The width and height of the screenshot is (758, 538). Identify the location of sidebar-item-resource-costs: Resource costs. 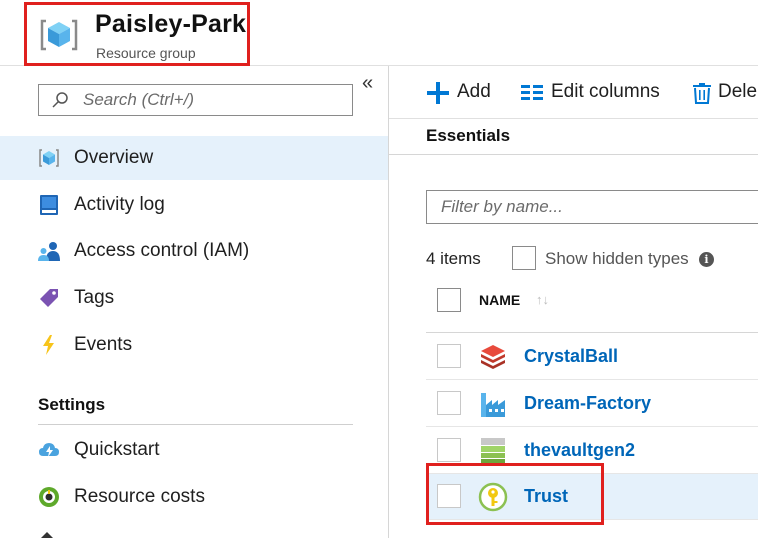
(194, 497).